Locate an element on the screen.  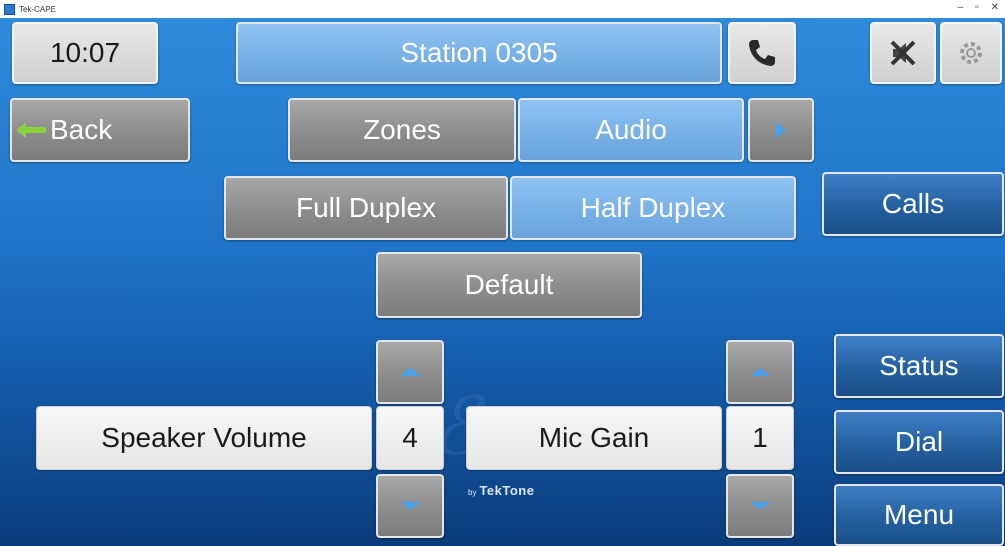
speaker-volume-value-box: 4 is located at coordinates (410, 438).